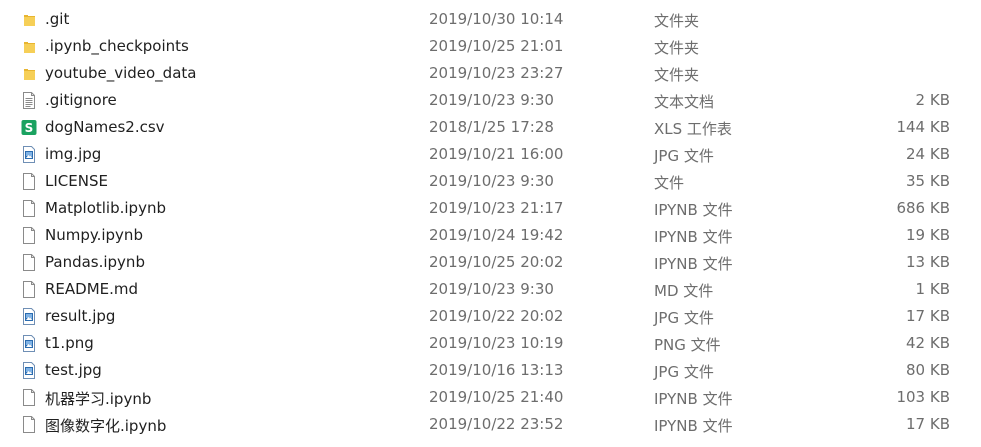 This screenshot has height=447, width=981. I want to click on file-name: result.jpg, so click(80, 316).